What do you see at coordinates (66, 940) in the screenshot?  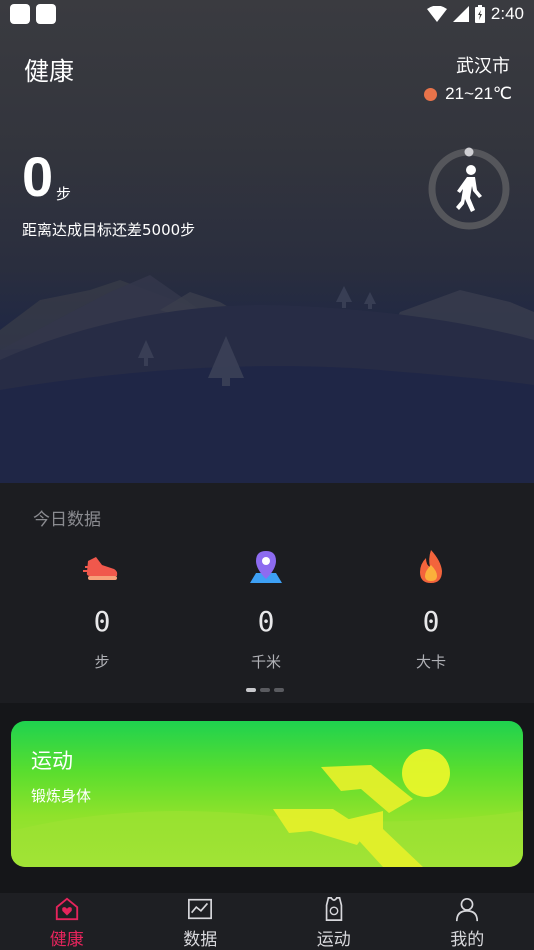 I see `tab-health-label: 健康` at bounding box center [66, 940].